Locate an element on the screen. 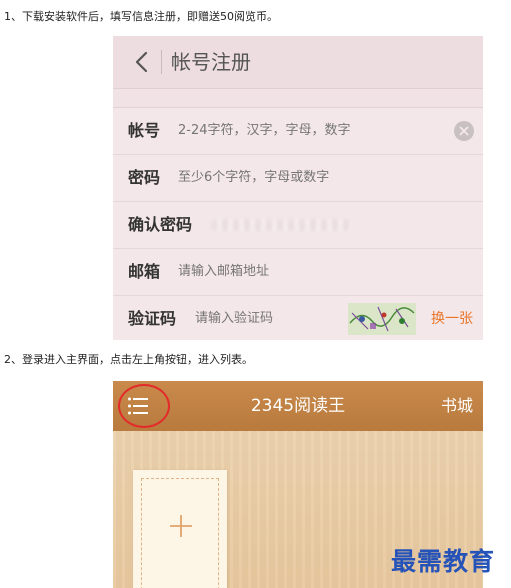 Image resolution: width=511 pixels, height=588 pixels. header-divider is located at coordinates (161, 62).